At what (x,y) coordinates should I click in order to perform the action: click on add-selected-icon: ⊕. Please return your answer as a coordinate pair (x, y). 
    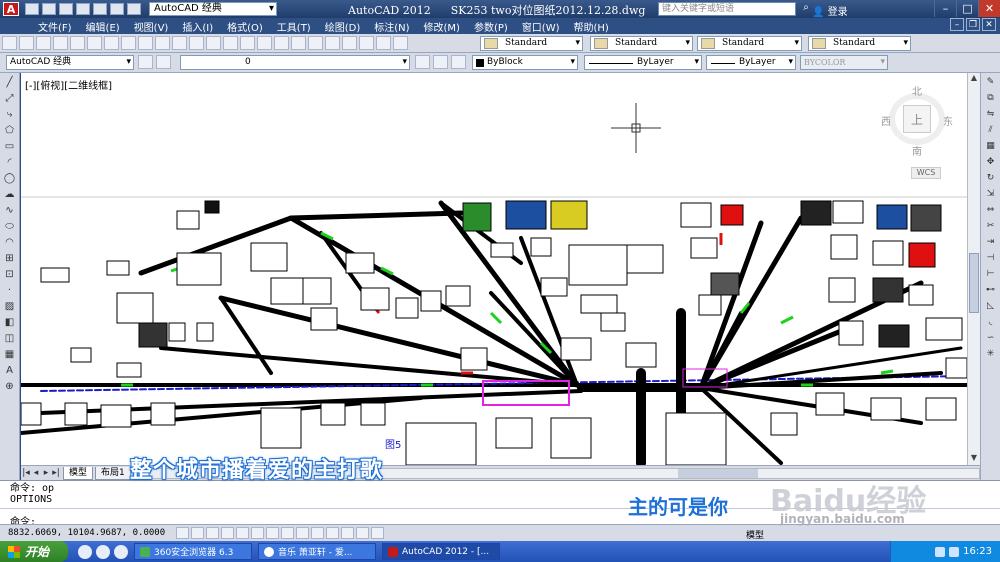
    Looking at the image, I should click on (10, 386).